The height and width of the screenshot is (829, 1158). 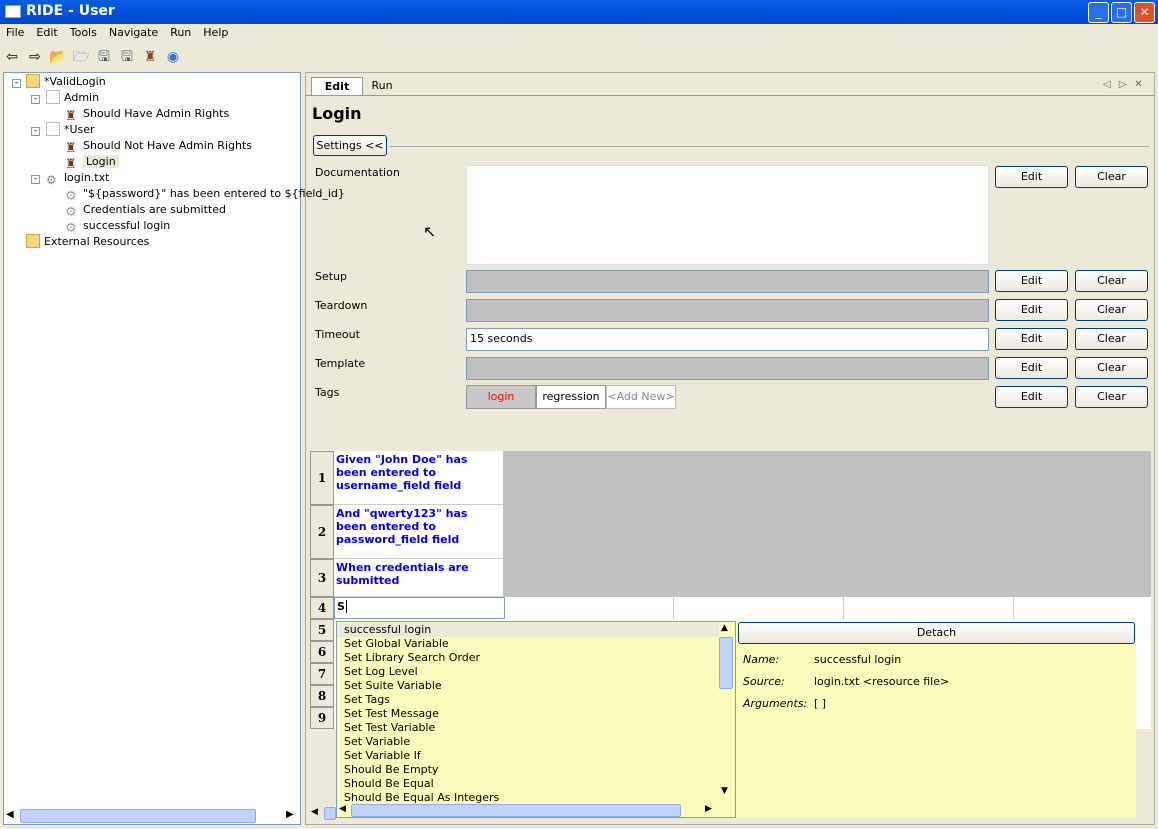 What do you see at coordinates (46, 31) in the screenshot?
I see `menu-edit: Edit` at bounding box center [46, 31].